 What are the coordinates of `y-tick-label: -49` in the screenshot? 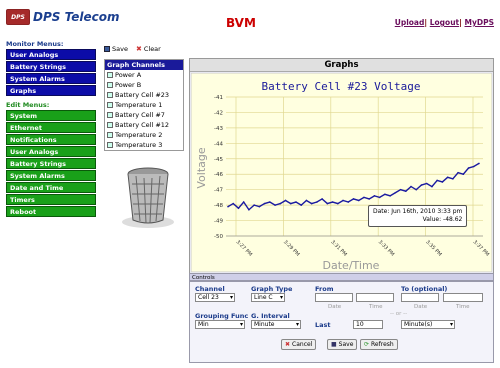 It's located at (218, 222).